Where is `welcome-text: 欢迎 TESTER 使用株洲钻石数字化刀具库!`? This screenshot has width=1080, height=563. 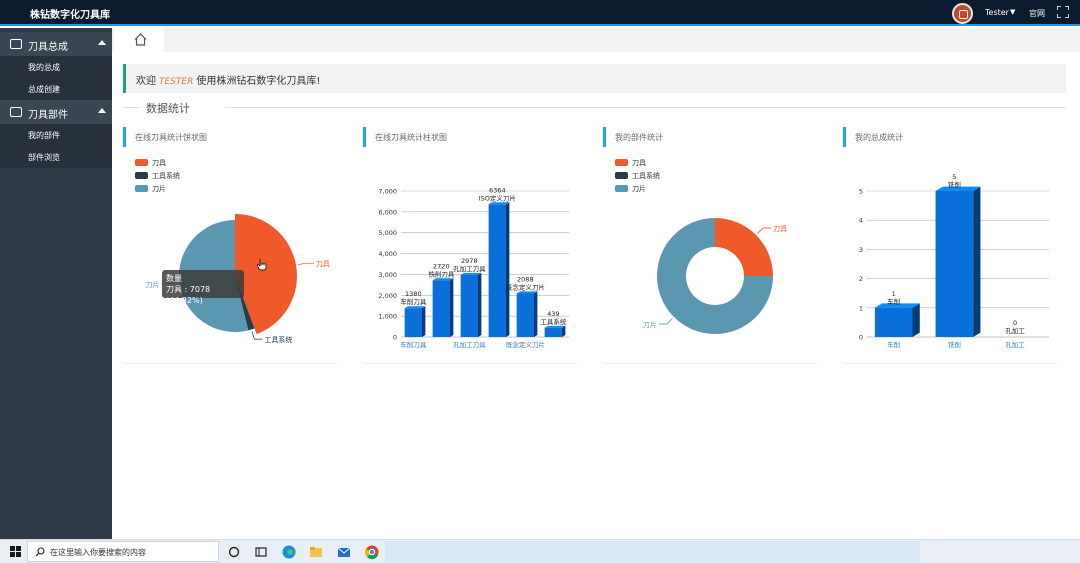 welcome-text: 欢迎 TESTER 使用株洲钻石数字化刀具库! is located at coordinates (228, 79).